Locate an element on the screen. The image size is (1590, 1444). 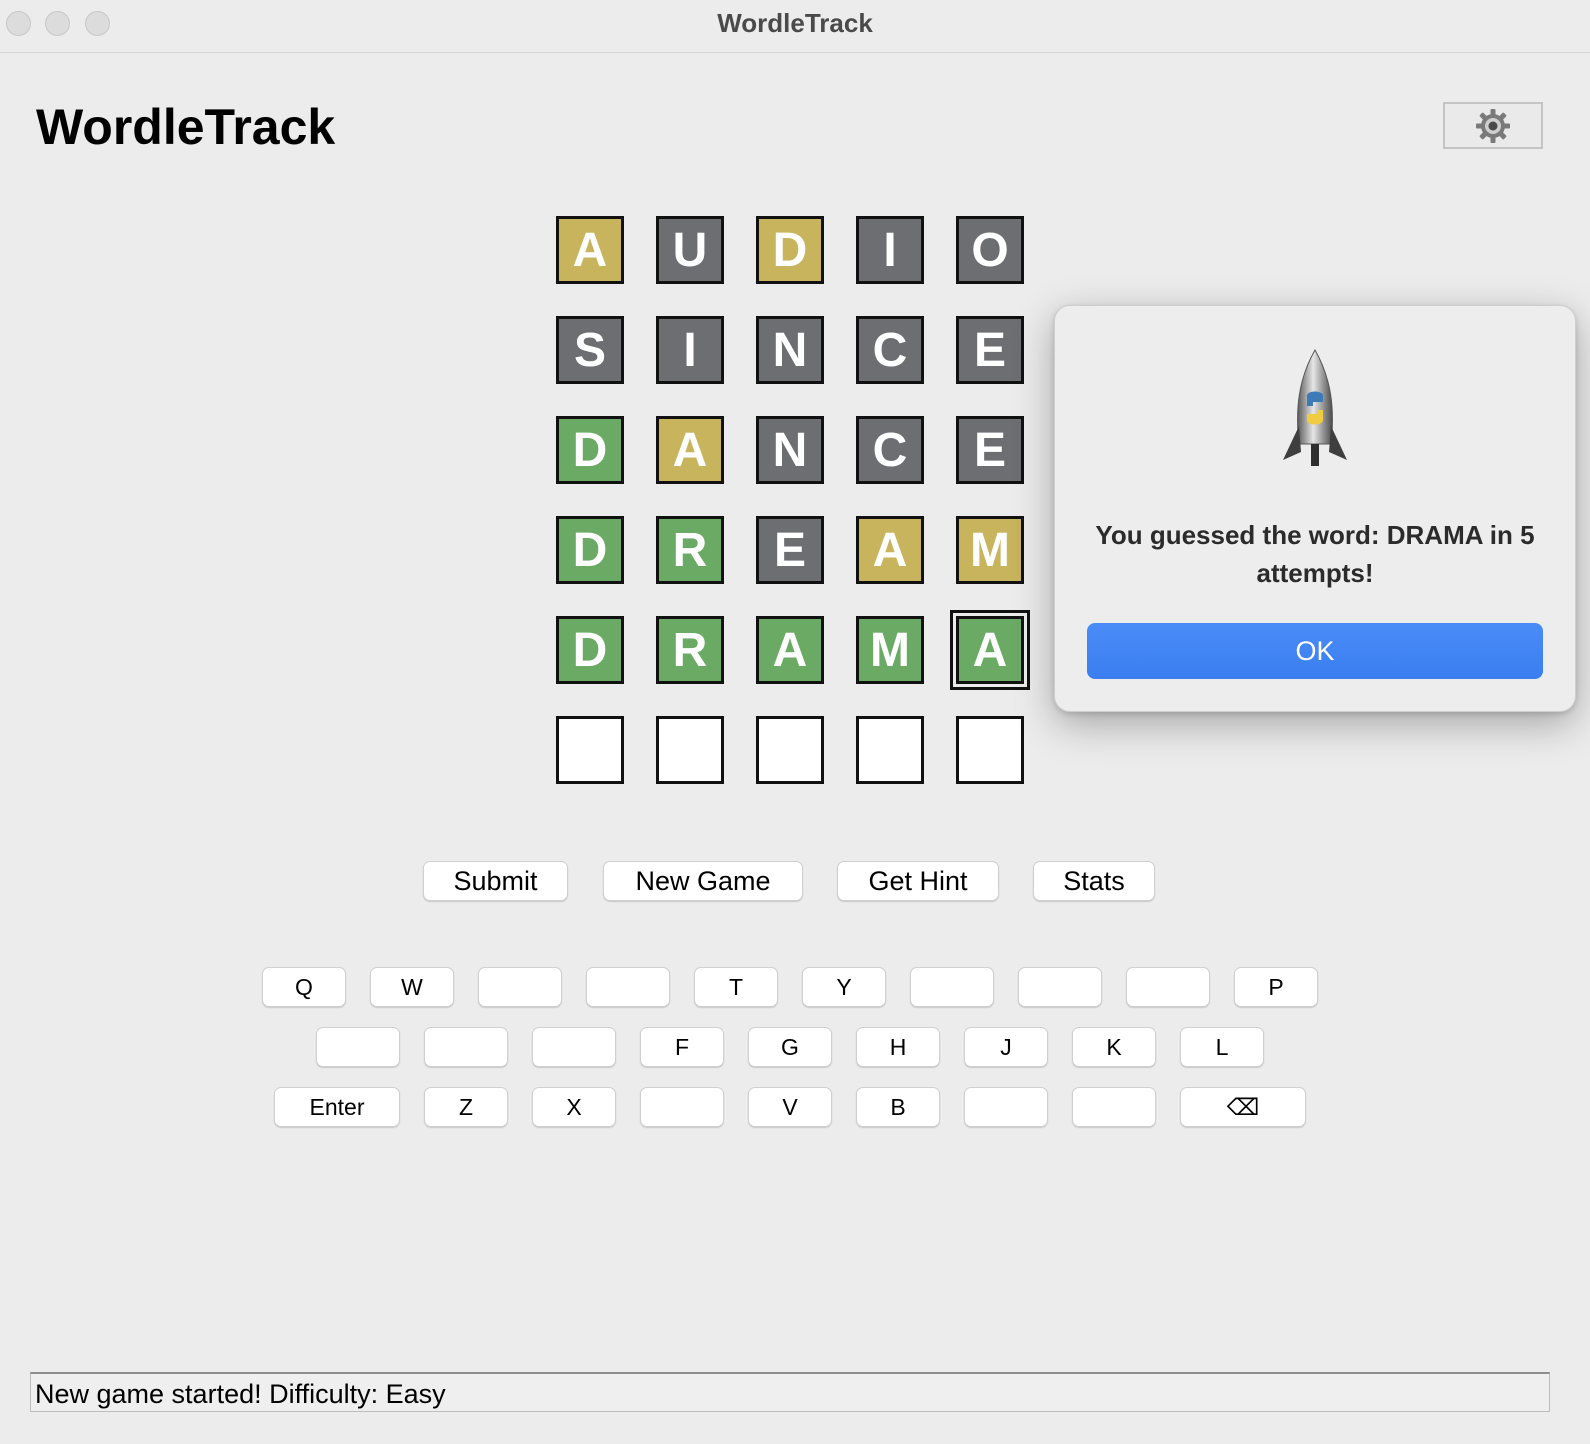
key-y: Y is located at coordinates (844, 987).